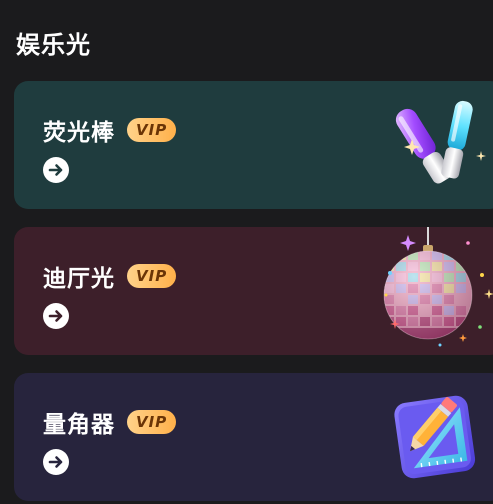 The image size is (493, 504). Describe the element at coordinates (53, 45) in the screenshot. I see `section-title: 娱乐光` at that location.